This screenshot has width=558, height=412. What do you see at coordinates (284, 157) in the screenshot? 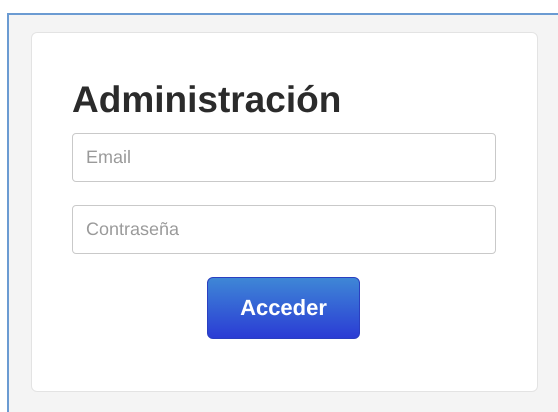
I see `email-field: Email` at bounding box center [284, 157].